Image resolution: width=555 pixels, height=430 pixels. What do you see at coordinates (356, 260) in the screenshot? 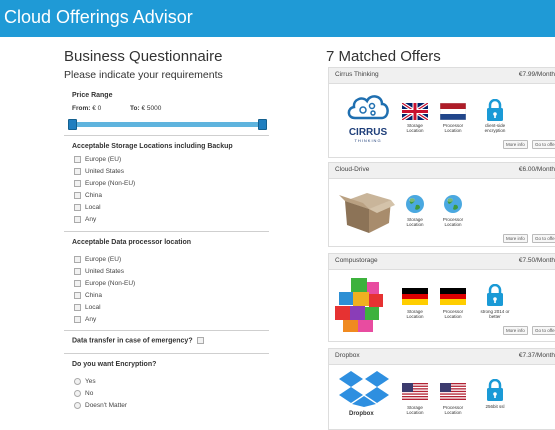
I see `offer-name: Compustorage` at bounding box center [356, 260].